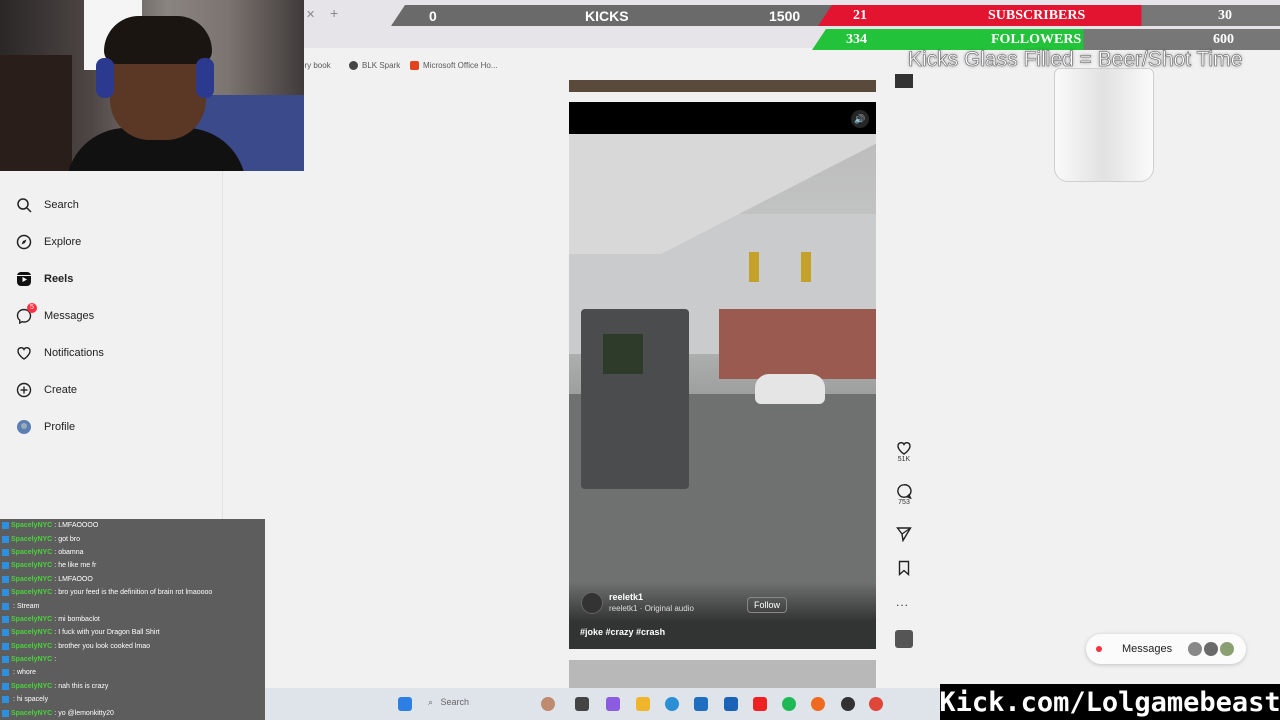 The image size is (1280, 720). I want to click on bookmark-item: BLK Spark, so click(374, 65).